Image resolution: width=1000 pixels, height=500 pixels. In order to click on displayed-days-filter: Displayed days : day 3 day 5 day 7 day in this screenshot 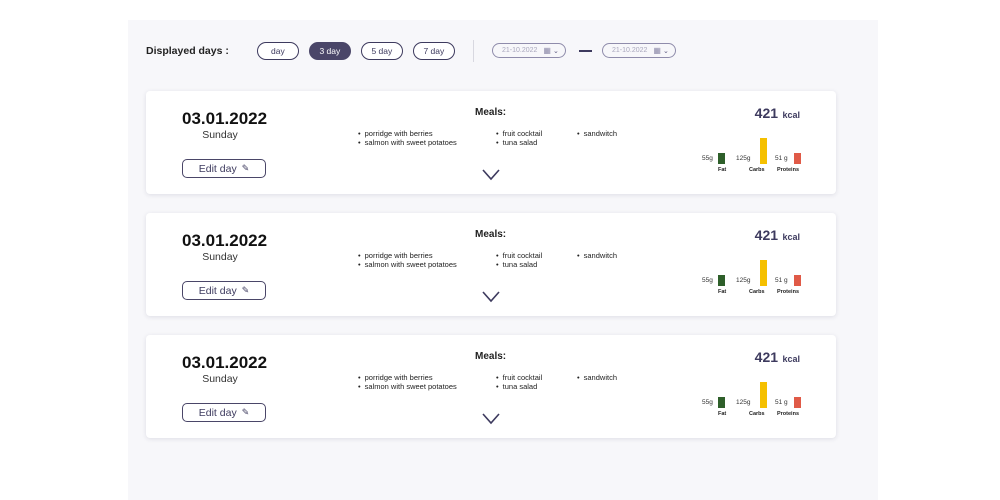, I will do `click(305, 51)`.